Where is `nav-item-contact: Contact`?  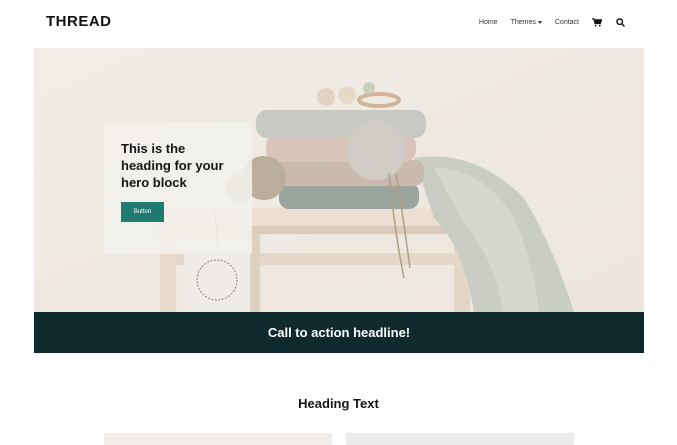
nav-item-contact: Contact is located at coordinates (567, 22).